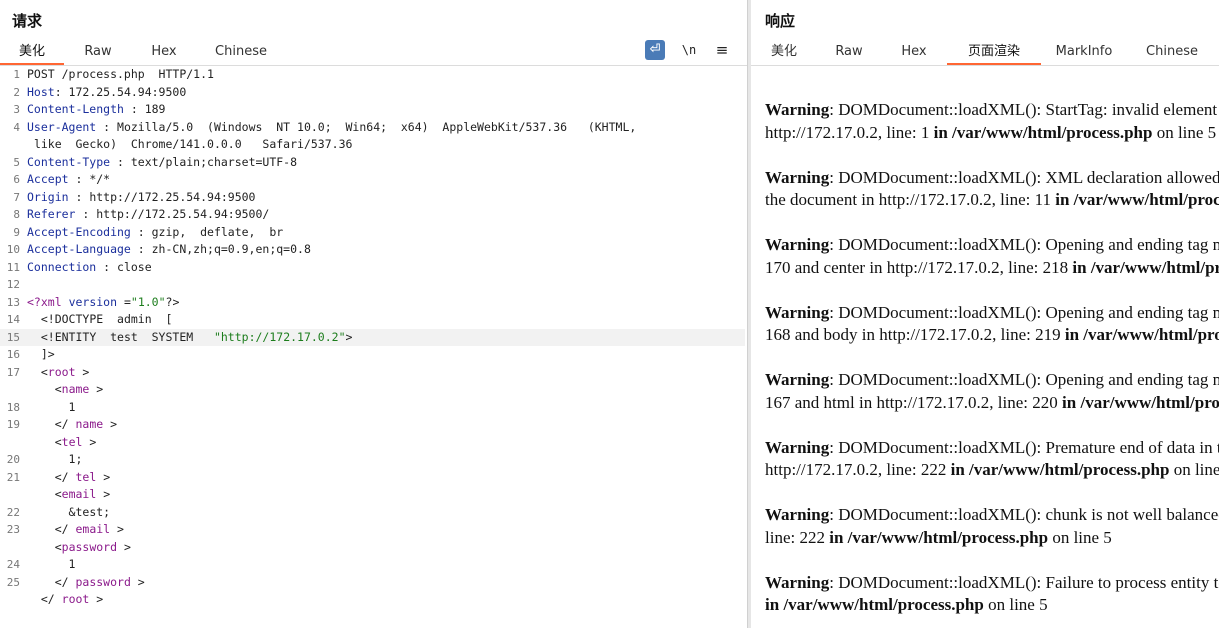  What do you see at coordinates (124, 266) in the screenshot?
I see `code-token: : close` at bounding box center [124, 266].